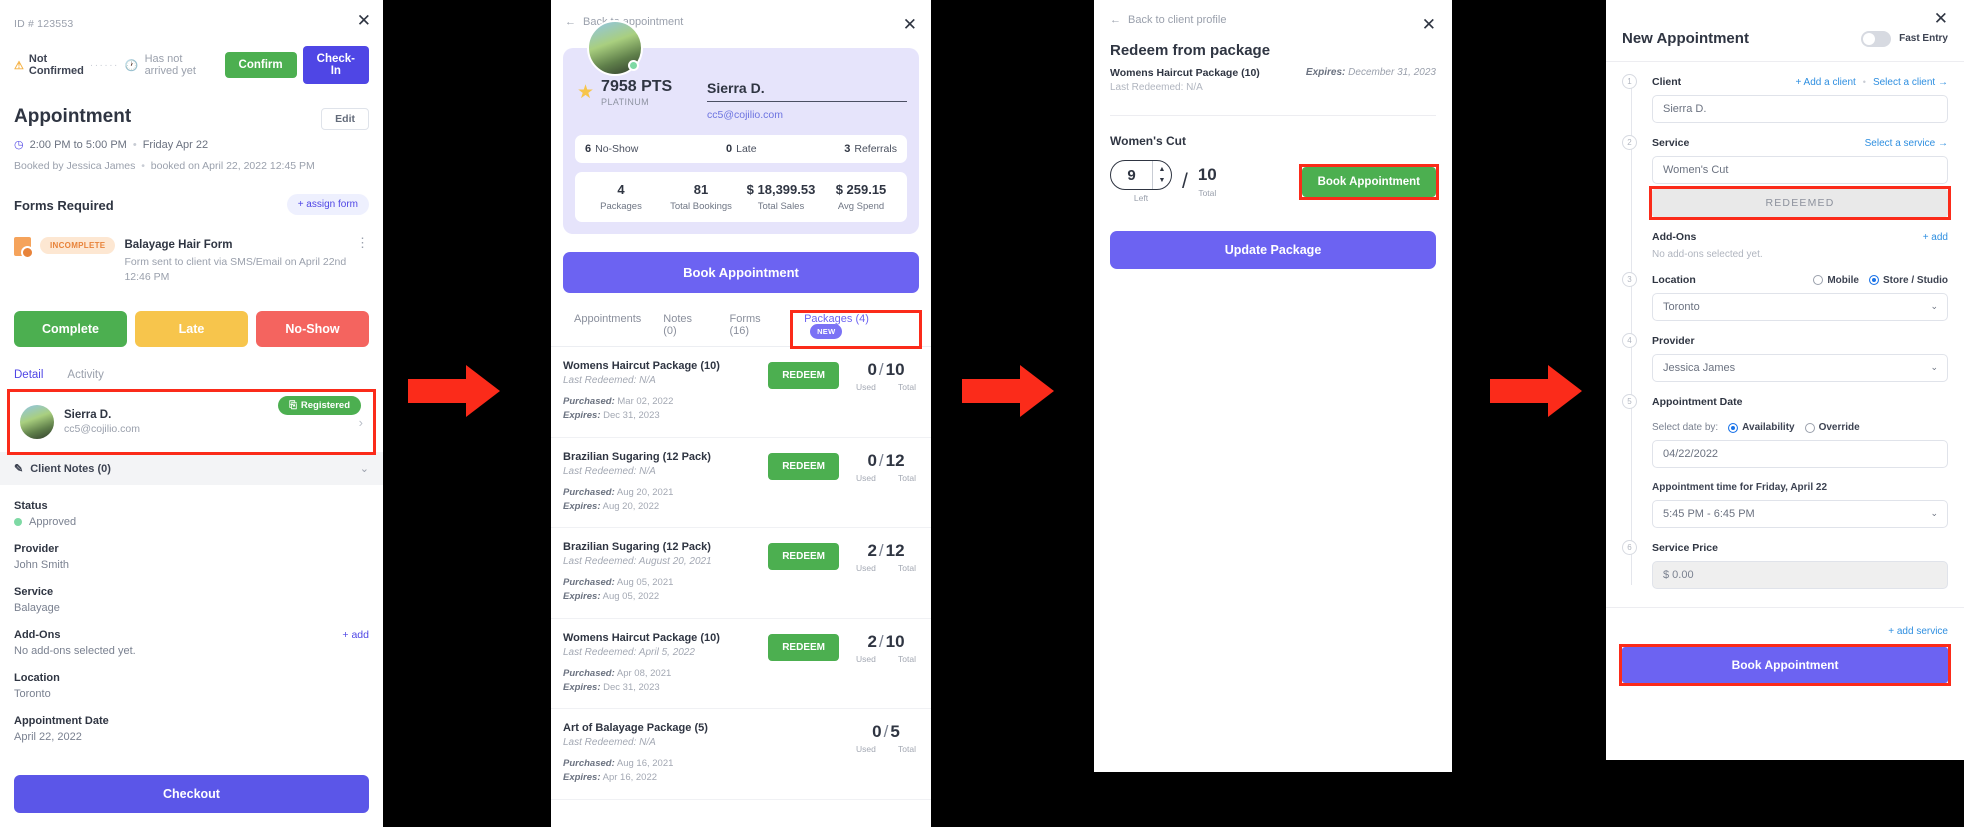  Describe the element at coordinates (48, 737) in the screenshot. I see `field-value: April 22, 2022` at that location.